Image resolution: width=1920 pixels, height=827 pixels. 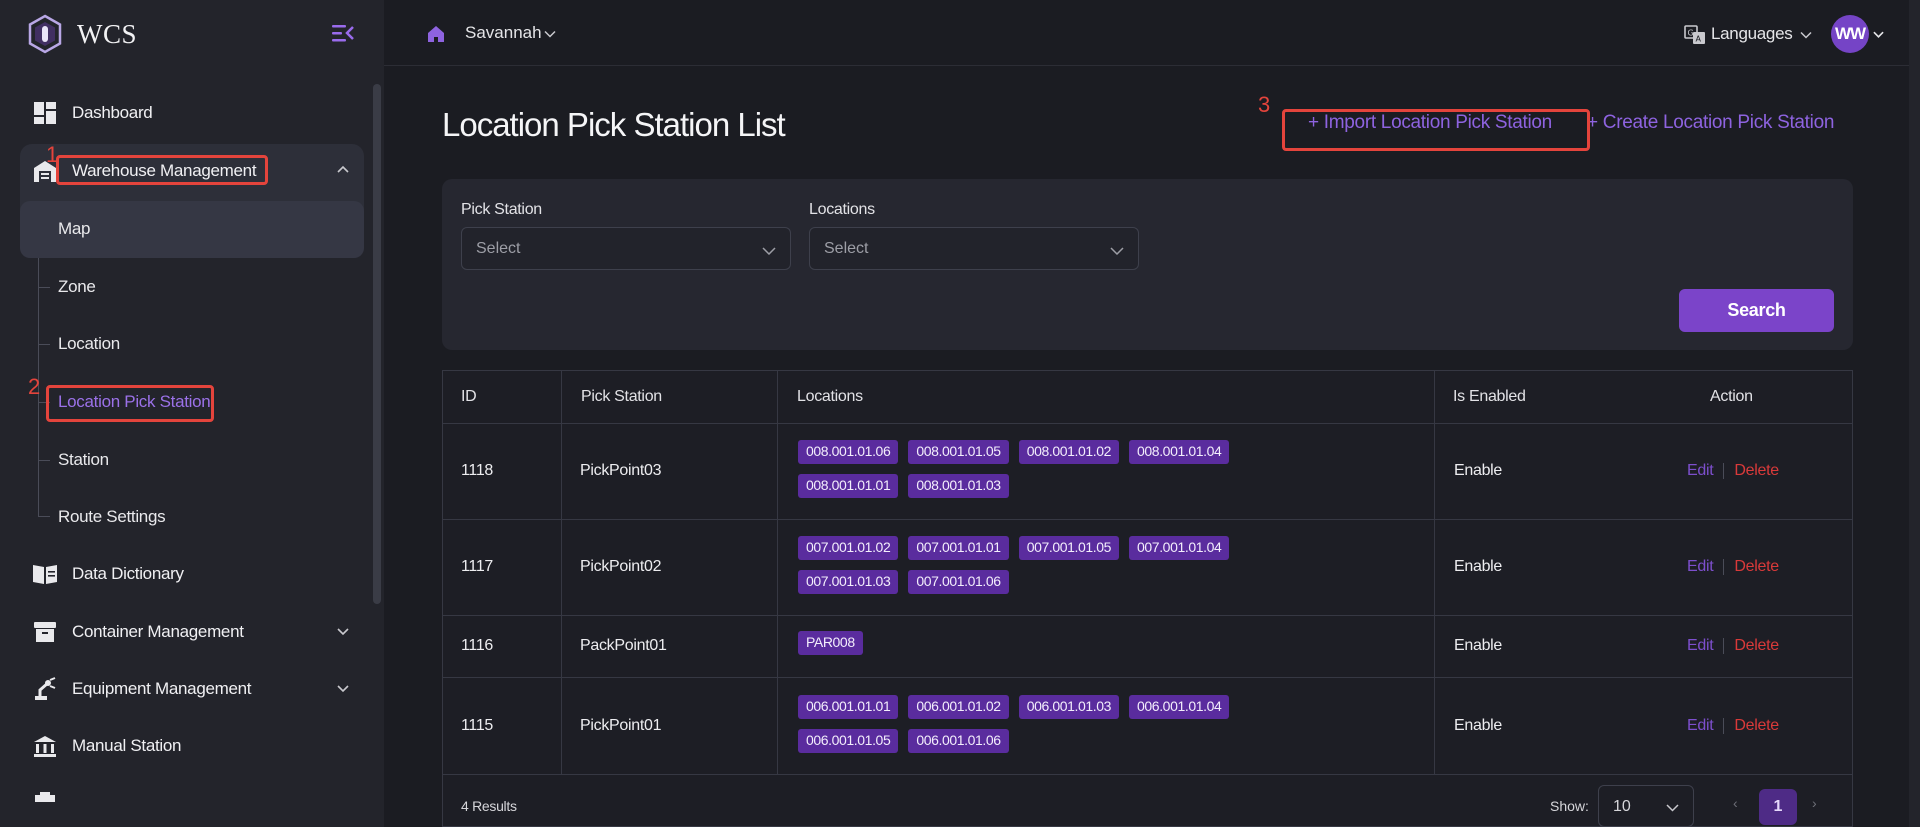 I want to click on bank-icon, so click(x=45, y=746).